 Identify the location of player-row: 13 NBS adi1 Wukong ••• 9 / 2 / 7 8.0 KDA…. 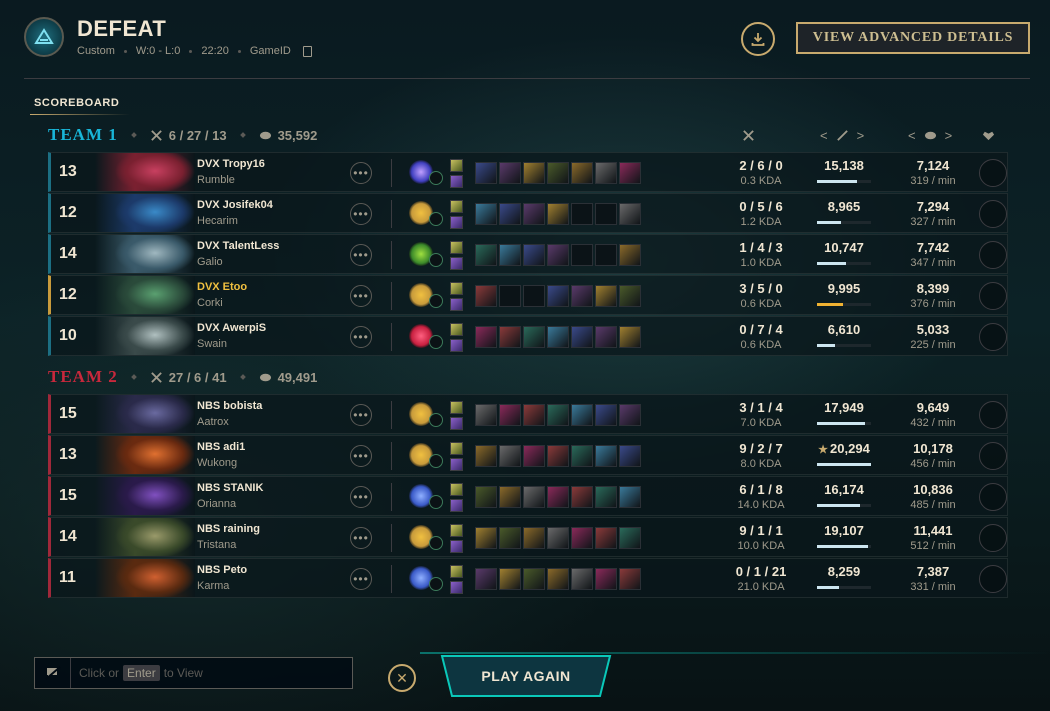
(528, 455).